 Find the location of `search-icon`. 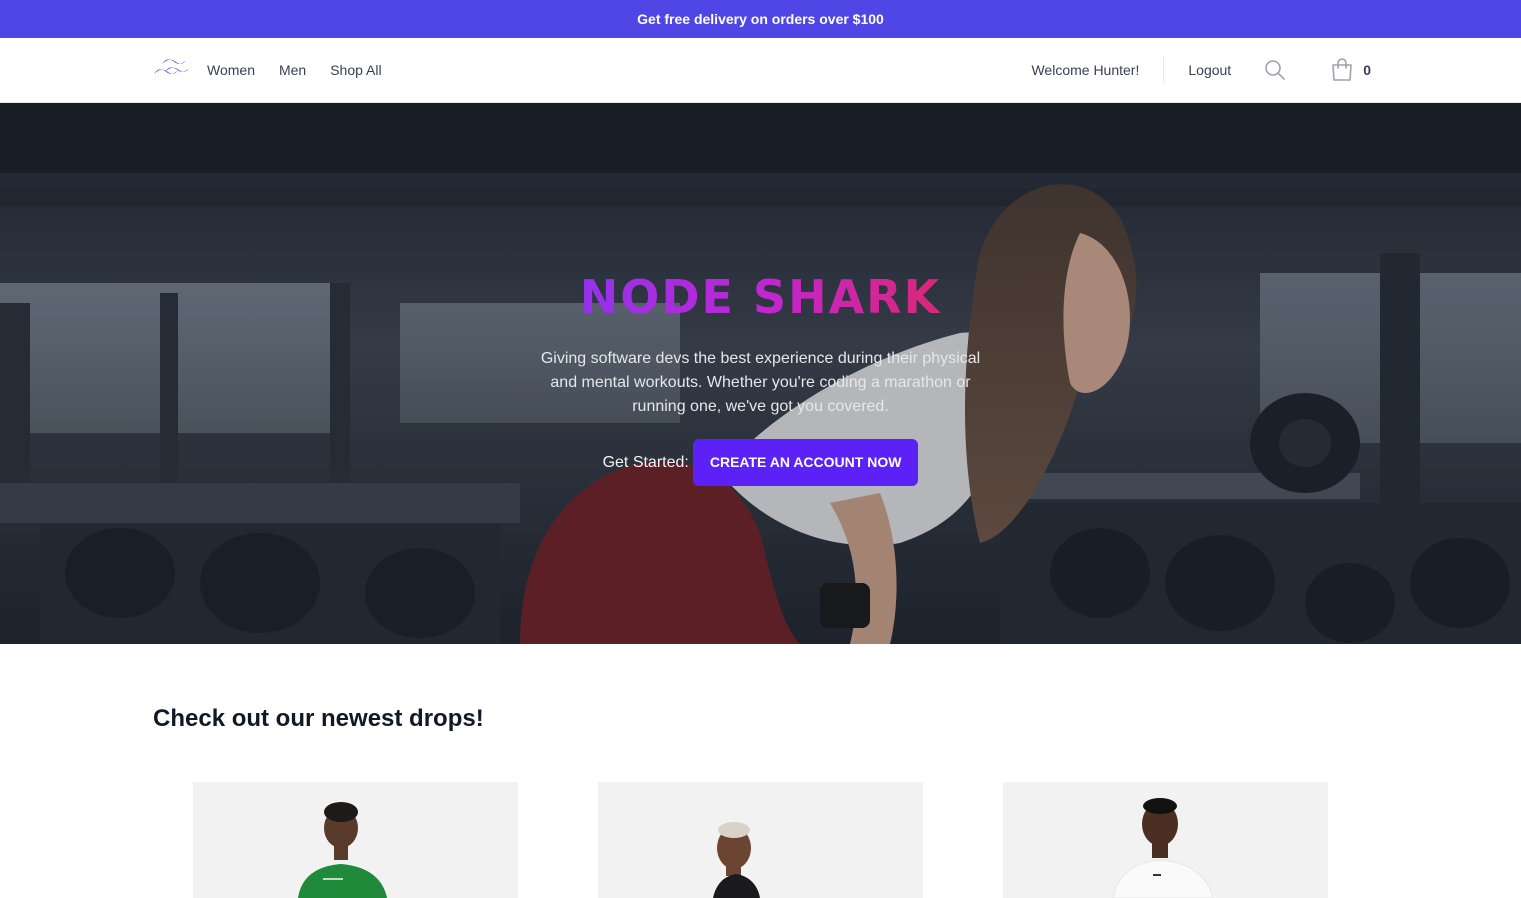

search-icon is located at coordinates (1275, 70).